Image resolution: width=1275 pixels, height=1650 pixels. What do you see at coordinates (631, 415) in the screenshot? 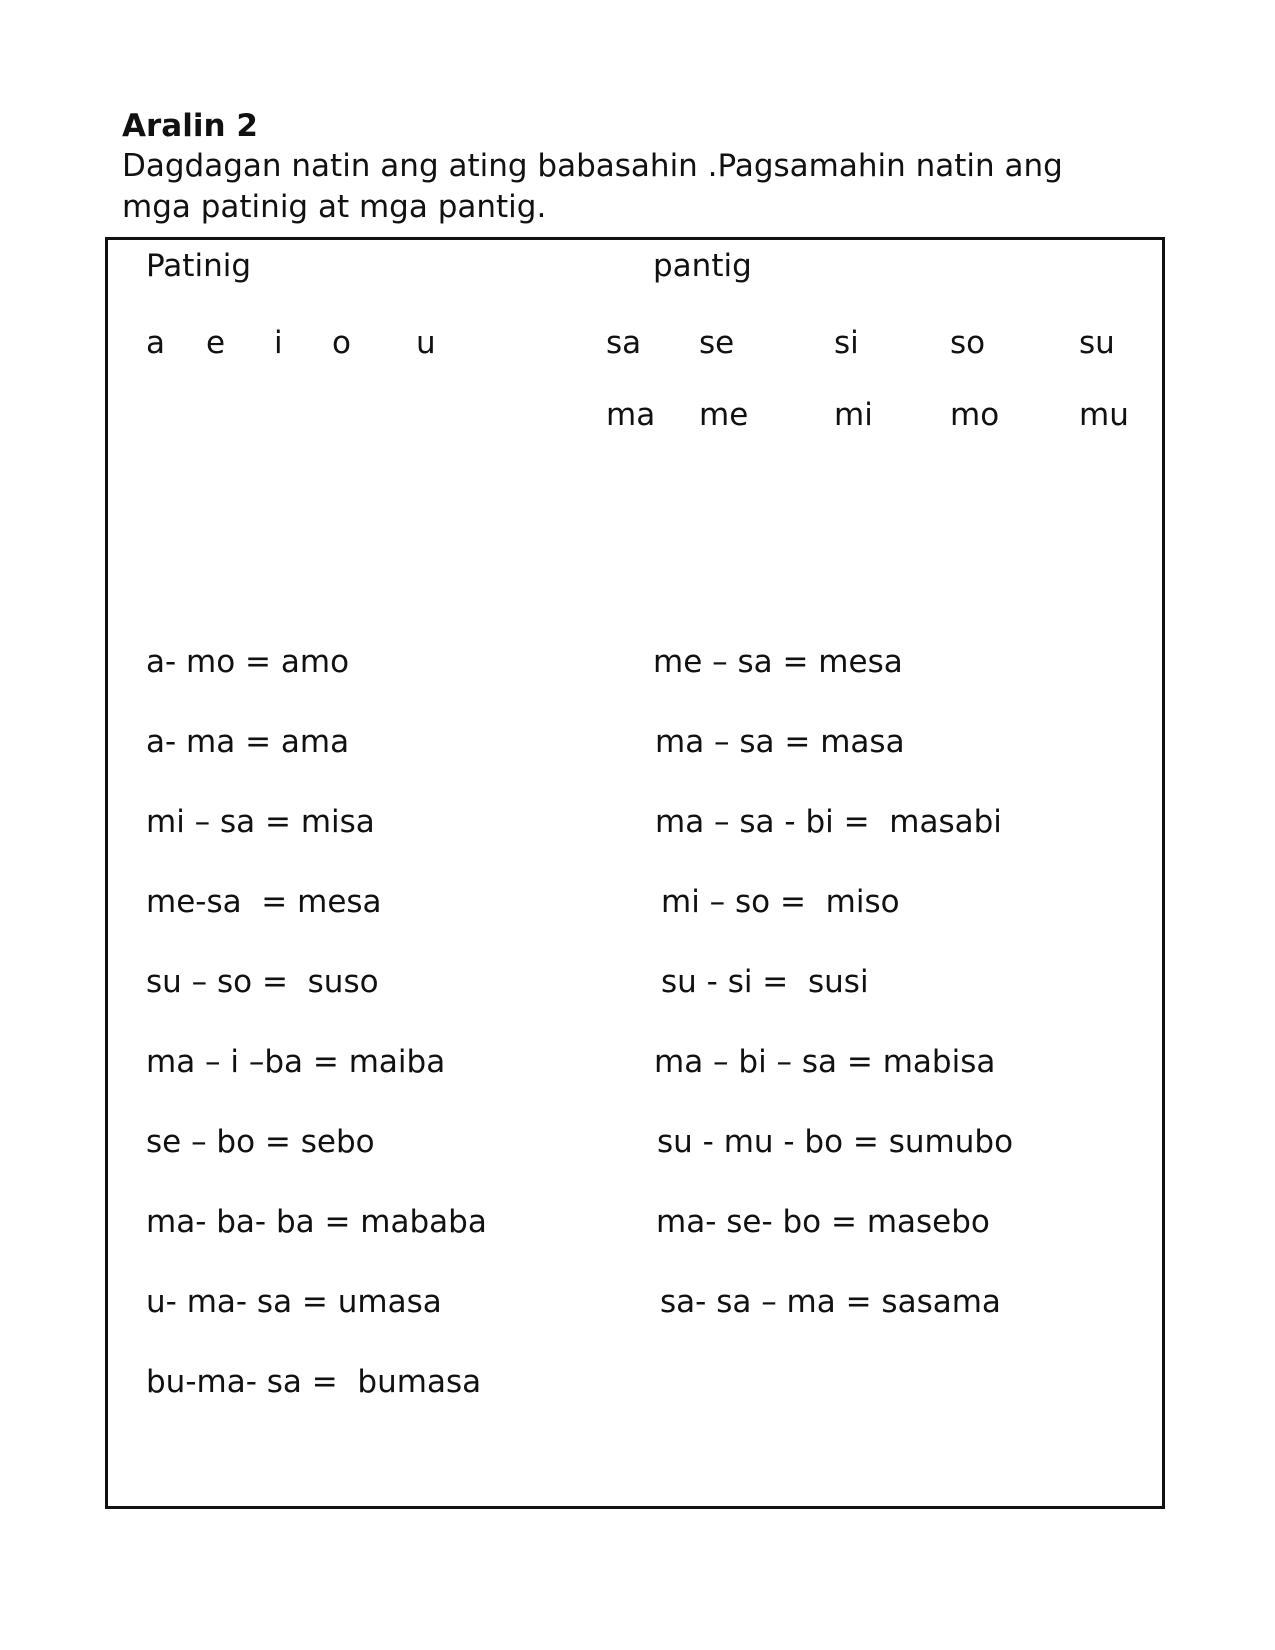
I see `syllable: ma` at bounding box center [631, 415].